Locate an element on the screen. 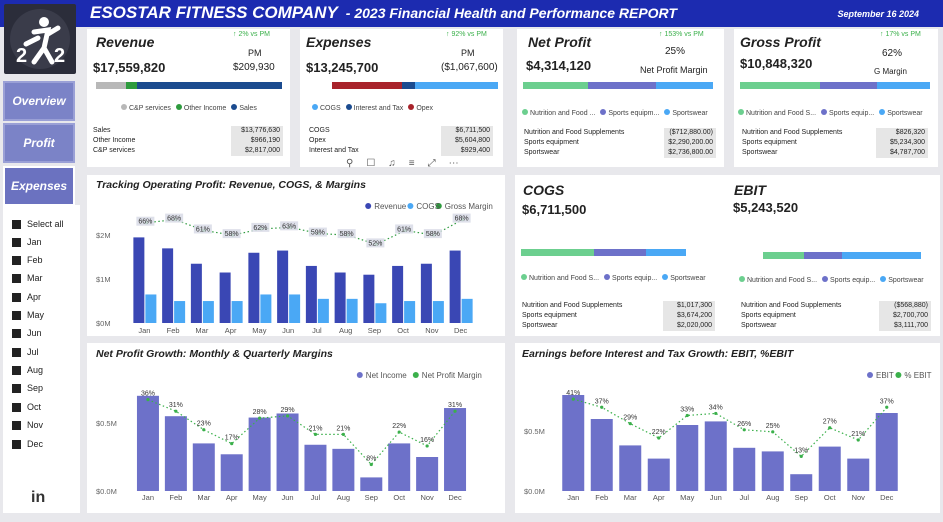 The image size is (943, 522). row-value: $966,190 is located at coordinates (257, 141).